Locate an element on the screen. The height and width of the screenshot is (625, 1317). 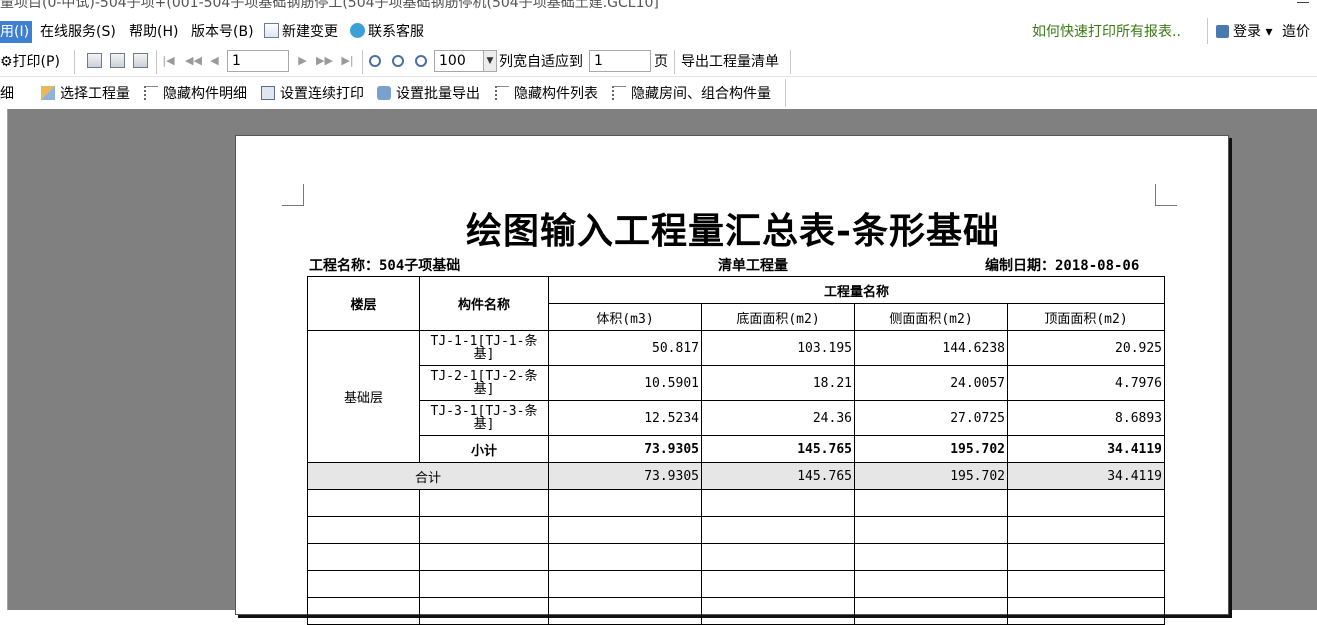
zoom-icon is located at coordinates (421, 61).